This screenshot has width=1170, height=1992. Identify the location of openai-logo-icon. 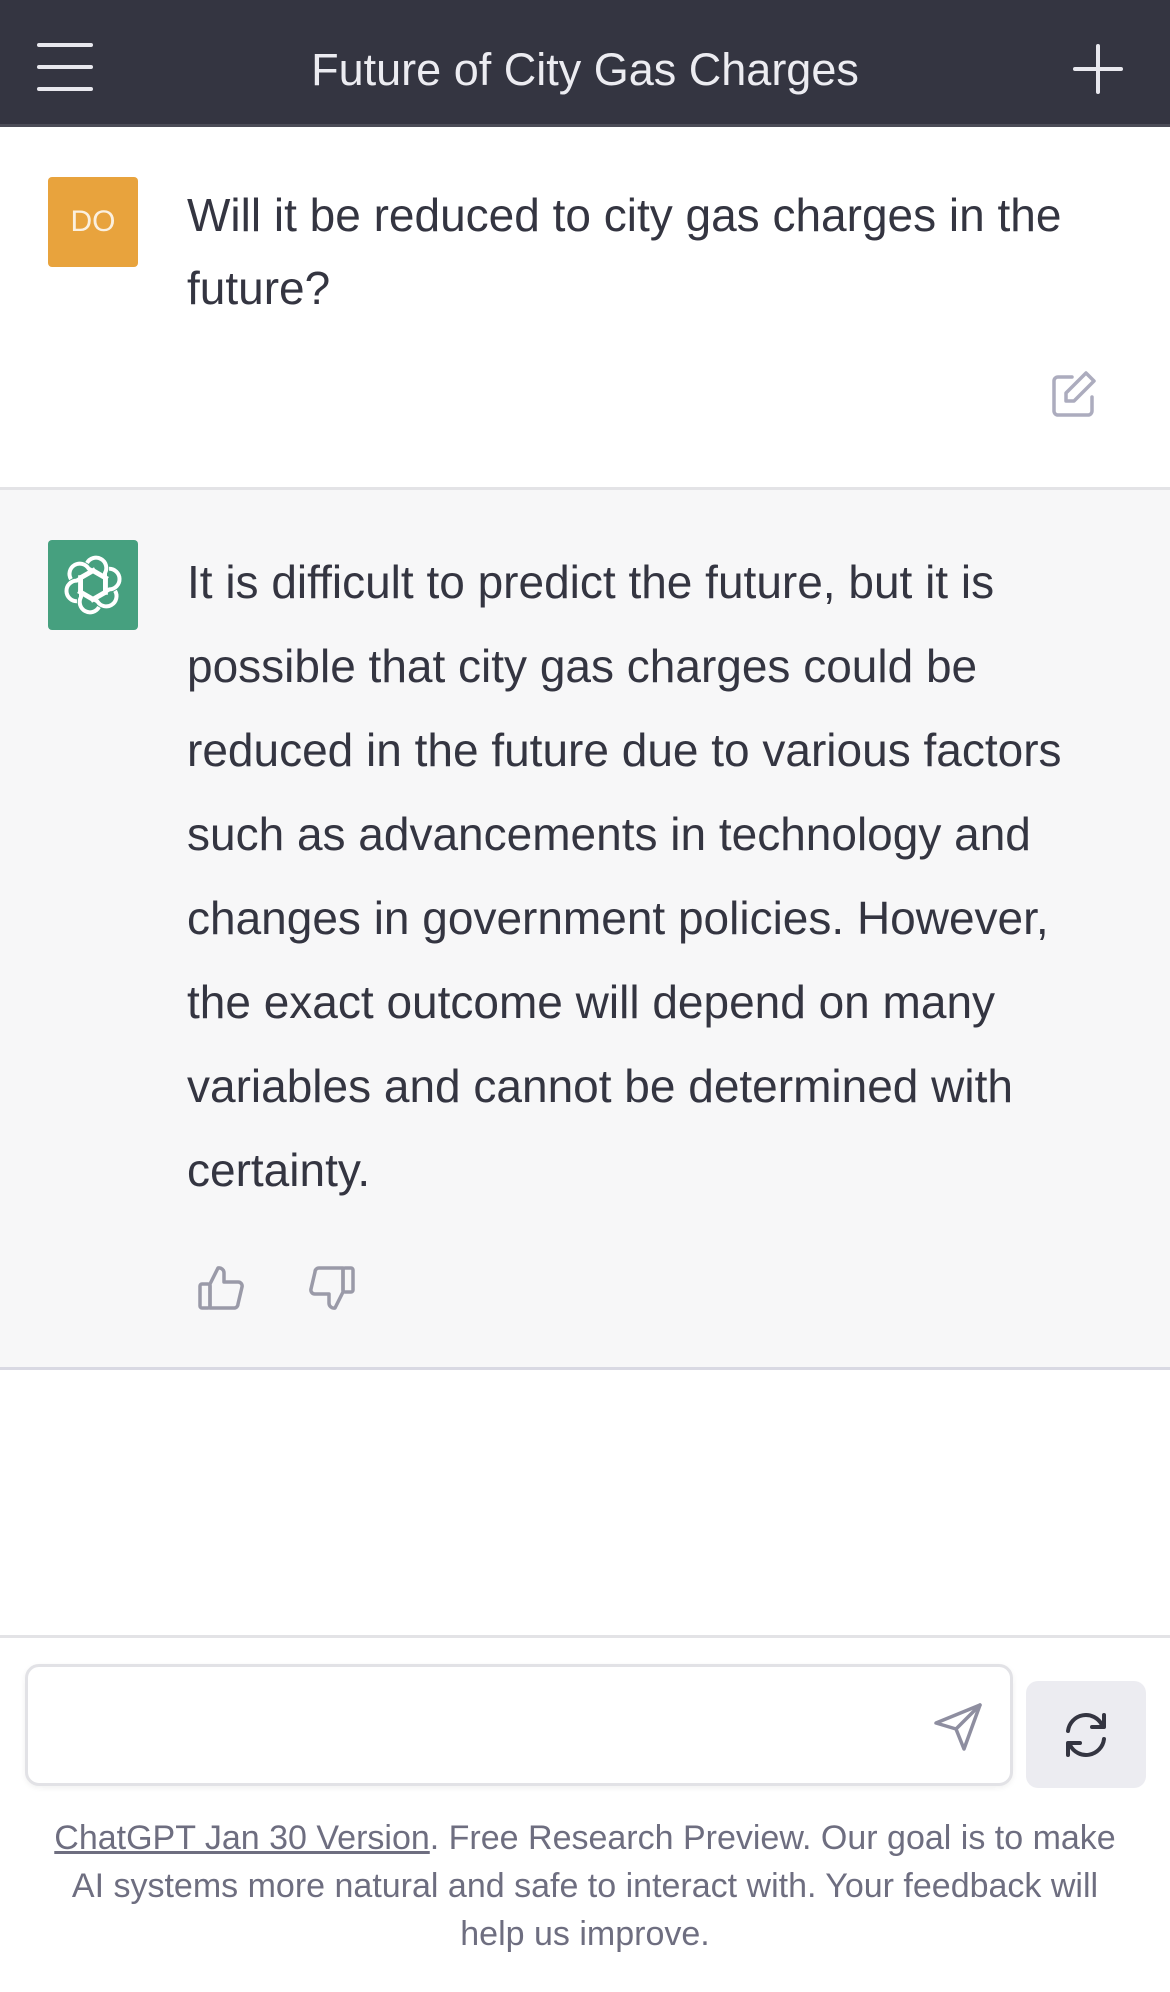
(93, 585).